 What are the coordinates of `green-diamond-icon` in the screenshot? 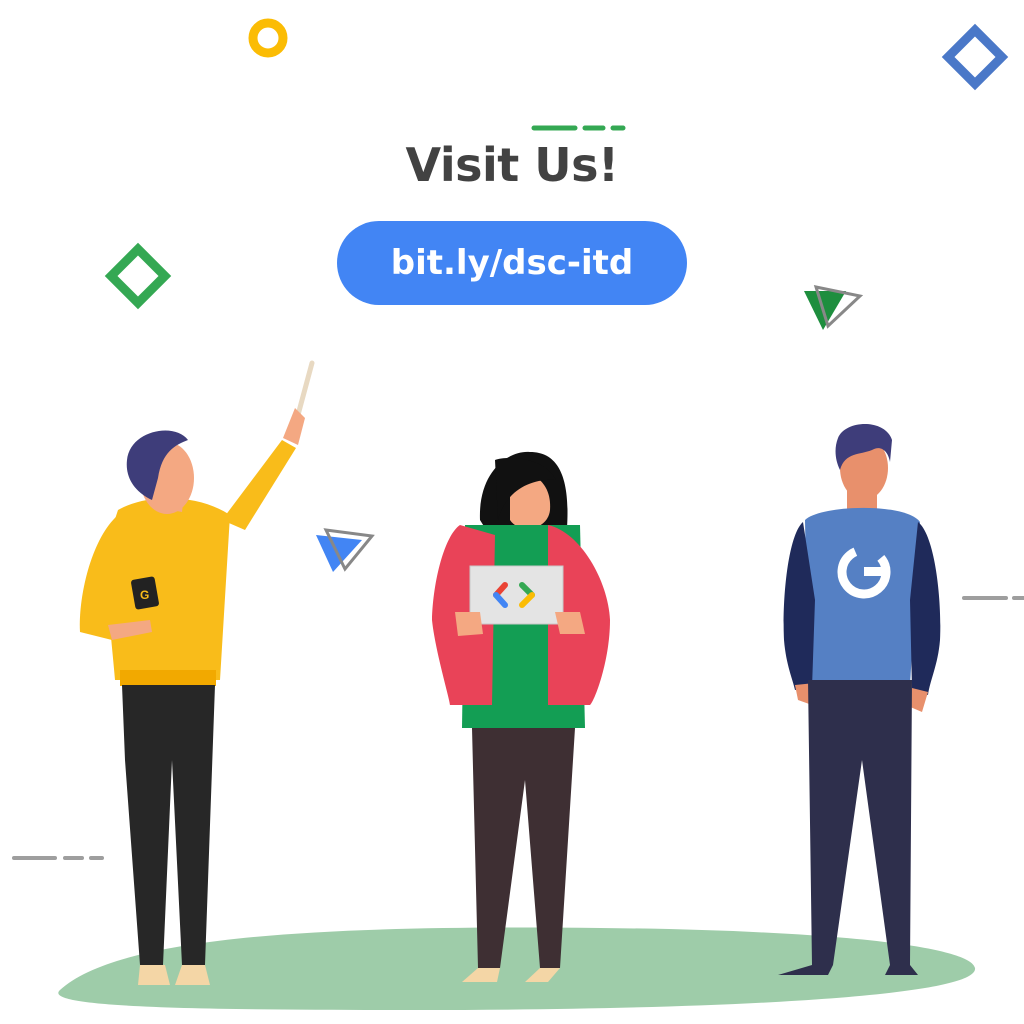 It's located at (138, 276).